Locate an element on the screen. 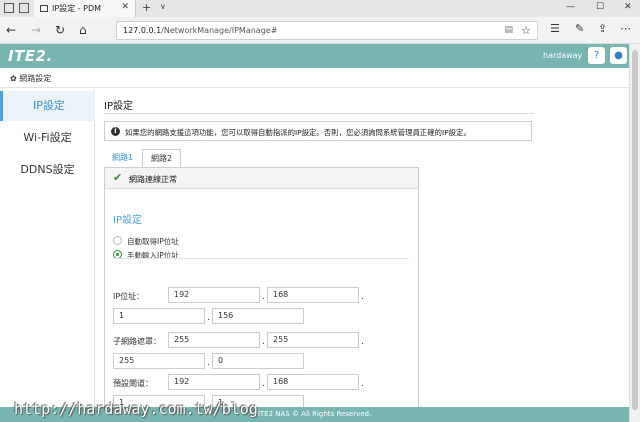 Image resolution: width=640 pixels, height=422 pixels. sidebar-item-wifi-settings: Wi-Fi設定 is located at coordinates (47, 138).